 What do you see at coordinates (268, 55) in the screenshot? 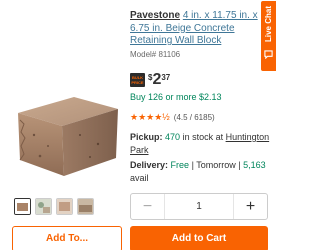
I see `chat-bubble-icon` at bounding box center [268, 55].